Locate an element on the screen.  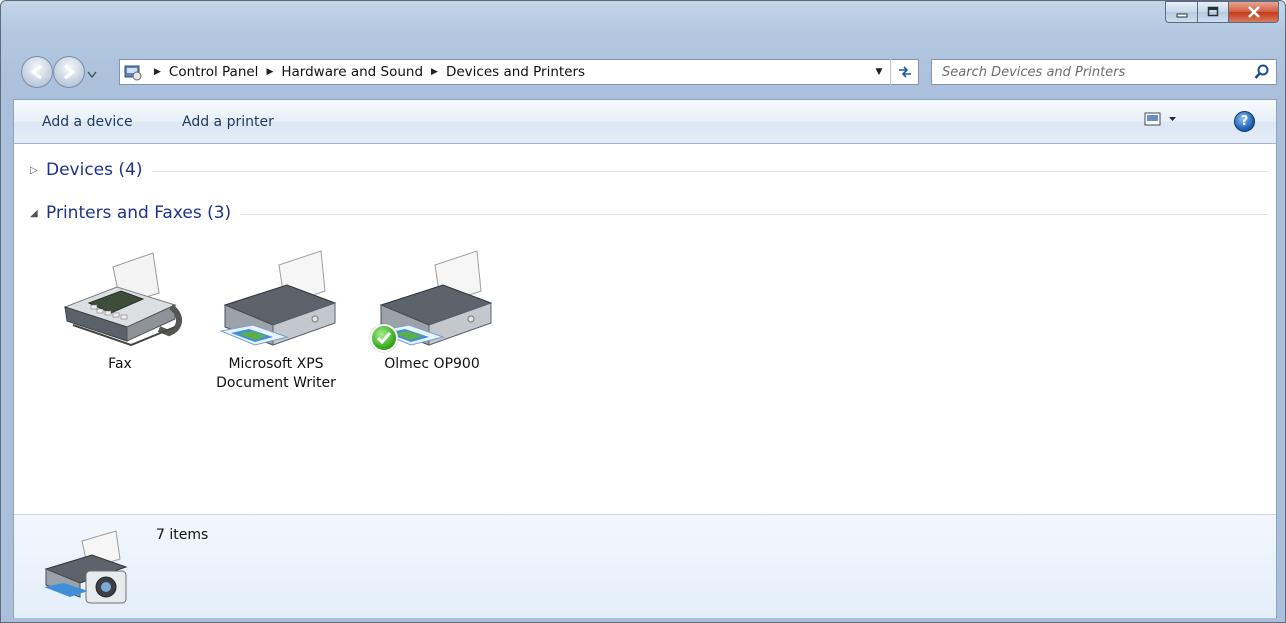
search-icon is located at coordinates (1262, 72).